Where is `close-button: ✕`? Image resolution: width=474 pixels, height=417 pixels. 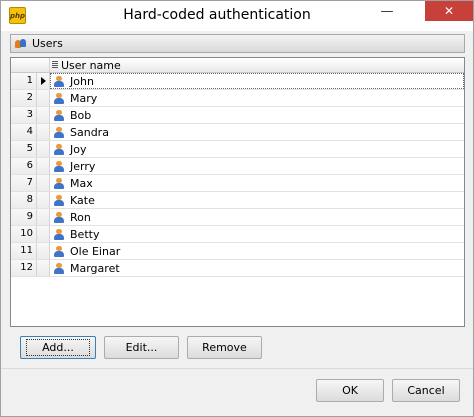 close-button: ✕ is located at coordinates (449, 11).